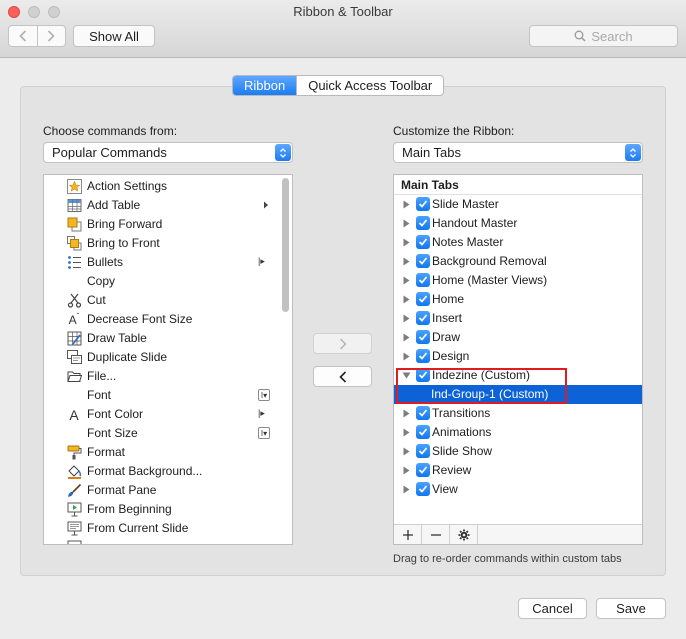 The height and width of the screenshot is (639, 686). Describe the element at coordinates (114, 205) in the screenshot. I see `command-label: Add Table` at that location.